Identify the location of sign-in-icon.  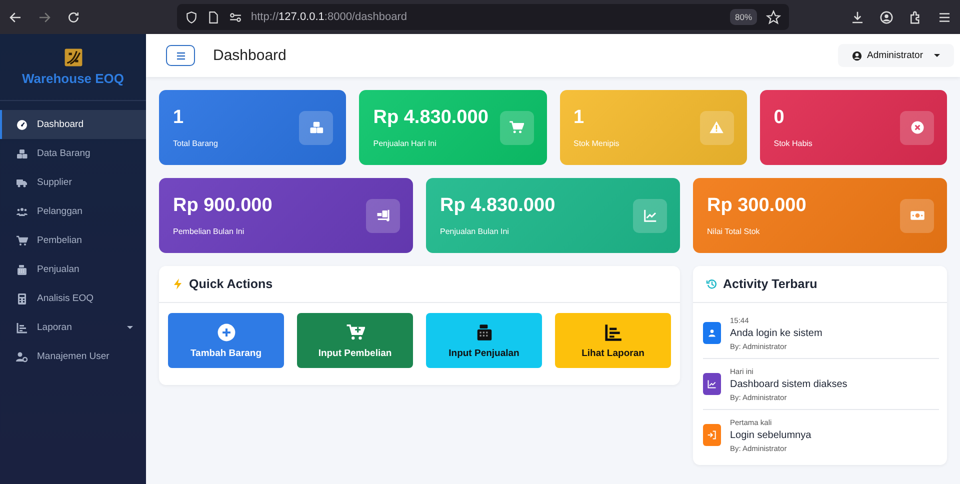
(712, 435).